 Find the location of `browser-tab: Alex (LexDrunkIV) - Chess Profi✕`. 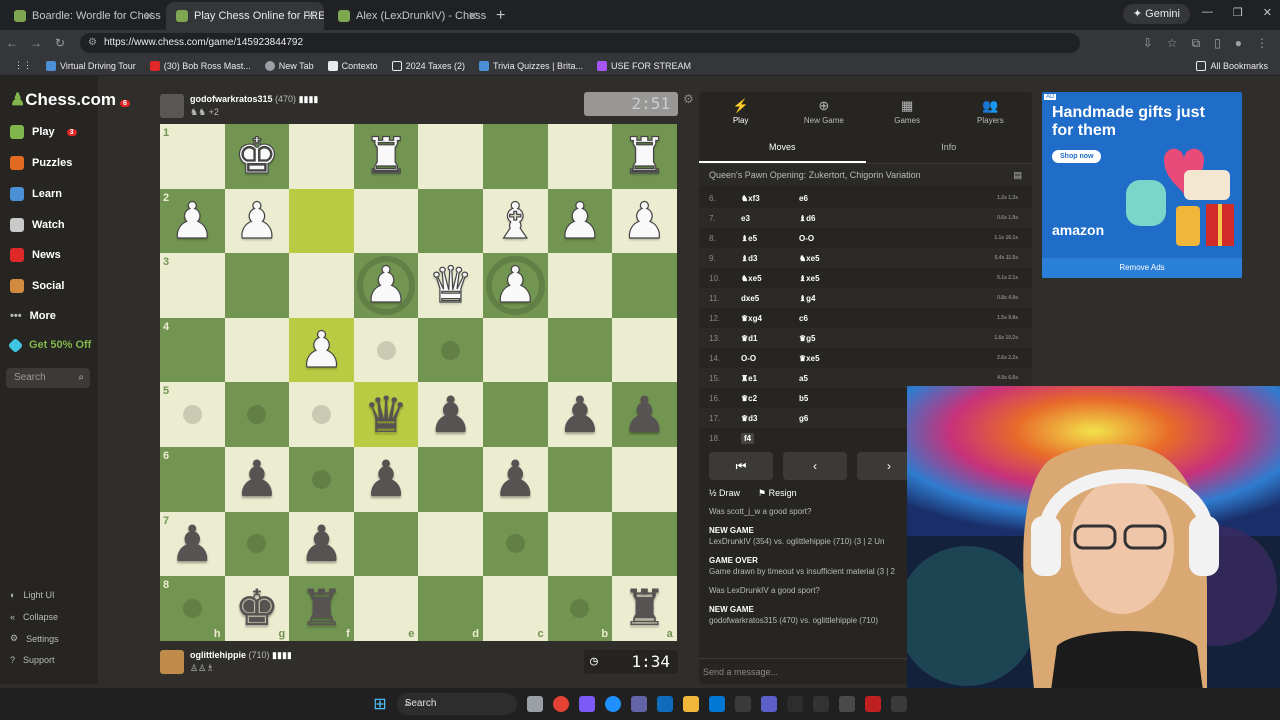

browser-tab: Alex (LexDrunkIV) - Chess Profi✕ is located at coordinates (407, 16).